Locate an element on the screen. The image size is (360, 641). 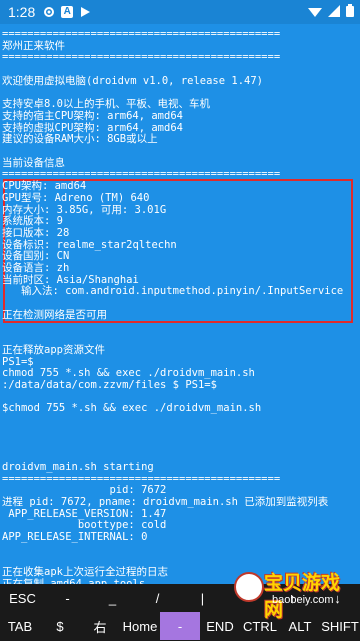
settings-gear-icon is located at coordinates (49, 12).